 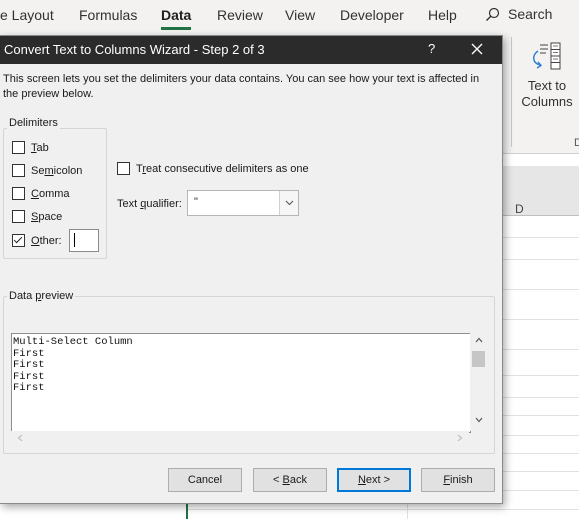 What do you see at coordinates (30, 147) in the screenshot?
I see `tab-checkbox: Tab` at bounding box center [30, 147].